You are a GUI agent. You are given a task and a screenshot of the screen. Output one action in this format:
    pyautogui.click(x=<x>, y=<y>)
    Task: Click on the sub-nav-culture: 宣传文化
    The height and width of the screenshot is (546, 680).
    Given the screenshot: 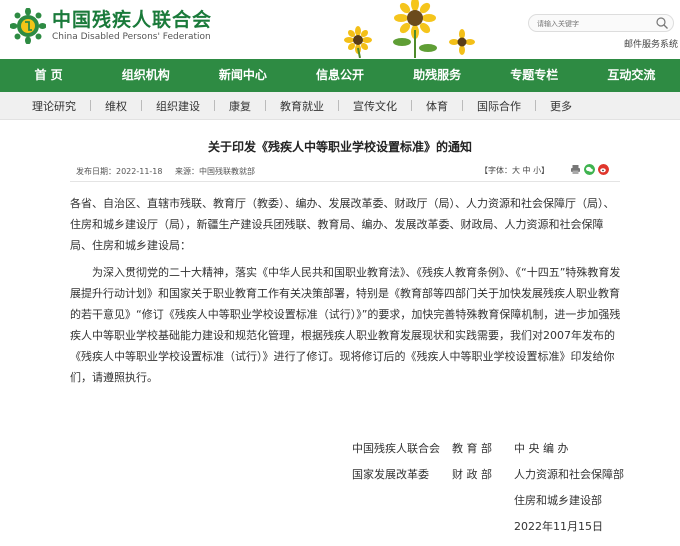 What is the action you would take?
    pyautogui.click(x=375, y=106)
    